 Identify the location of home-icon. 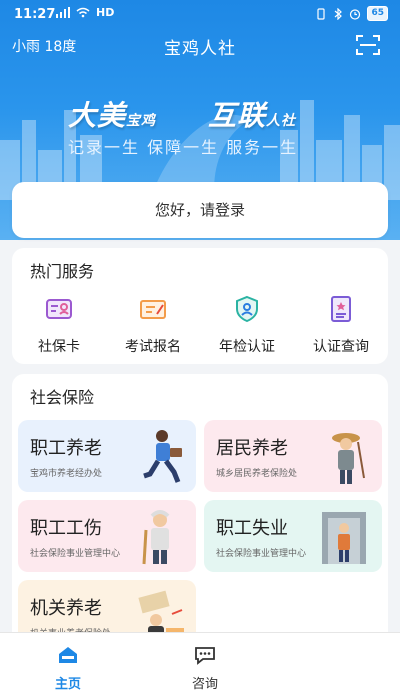
(68, 655).